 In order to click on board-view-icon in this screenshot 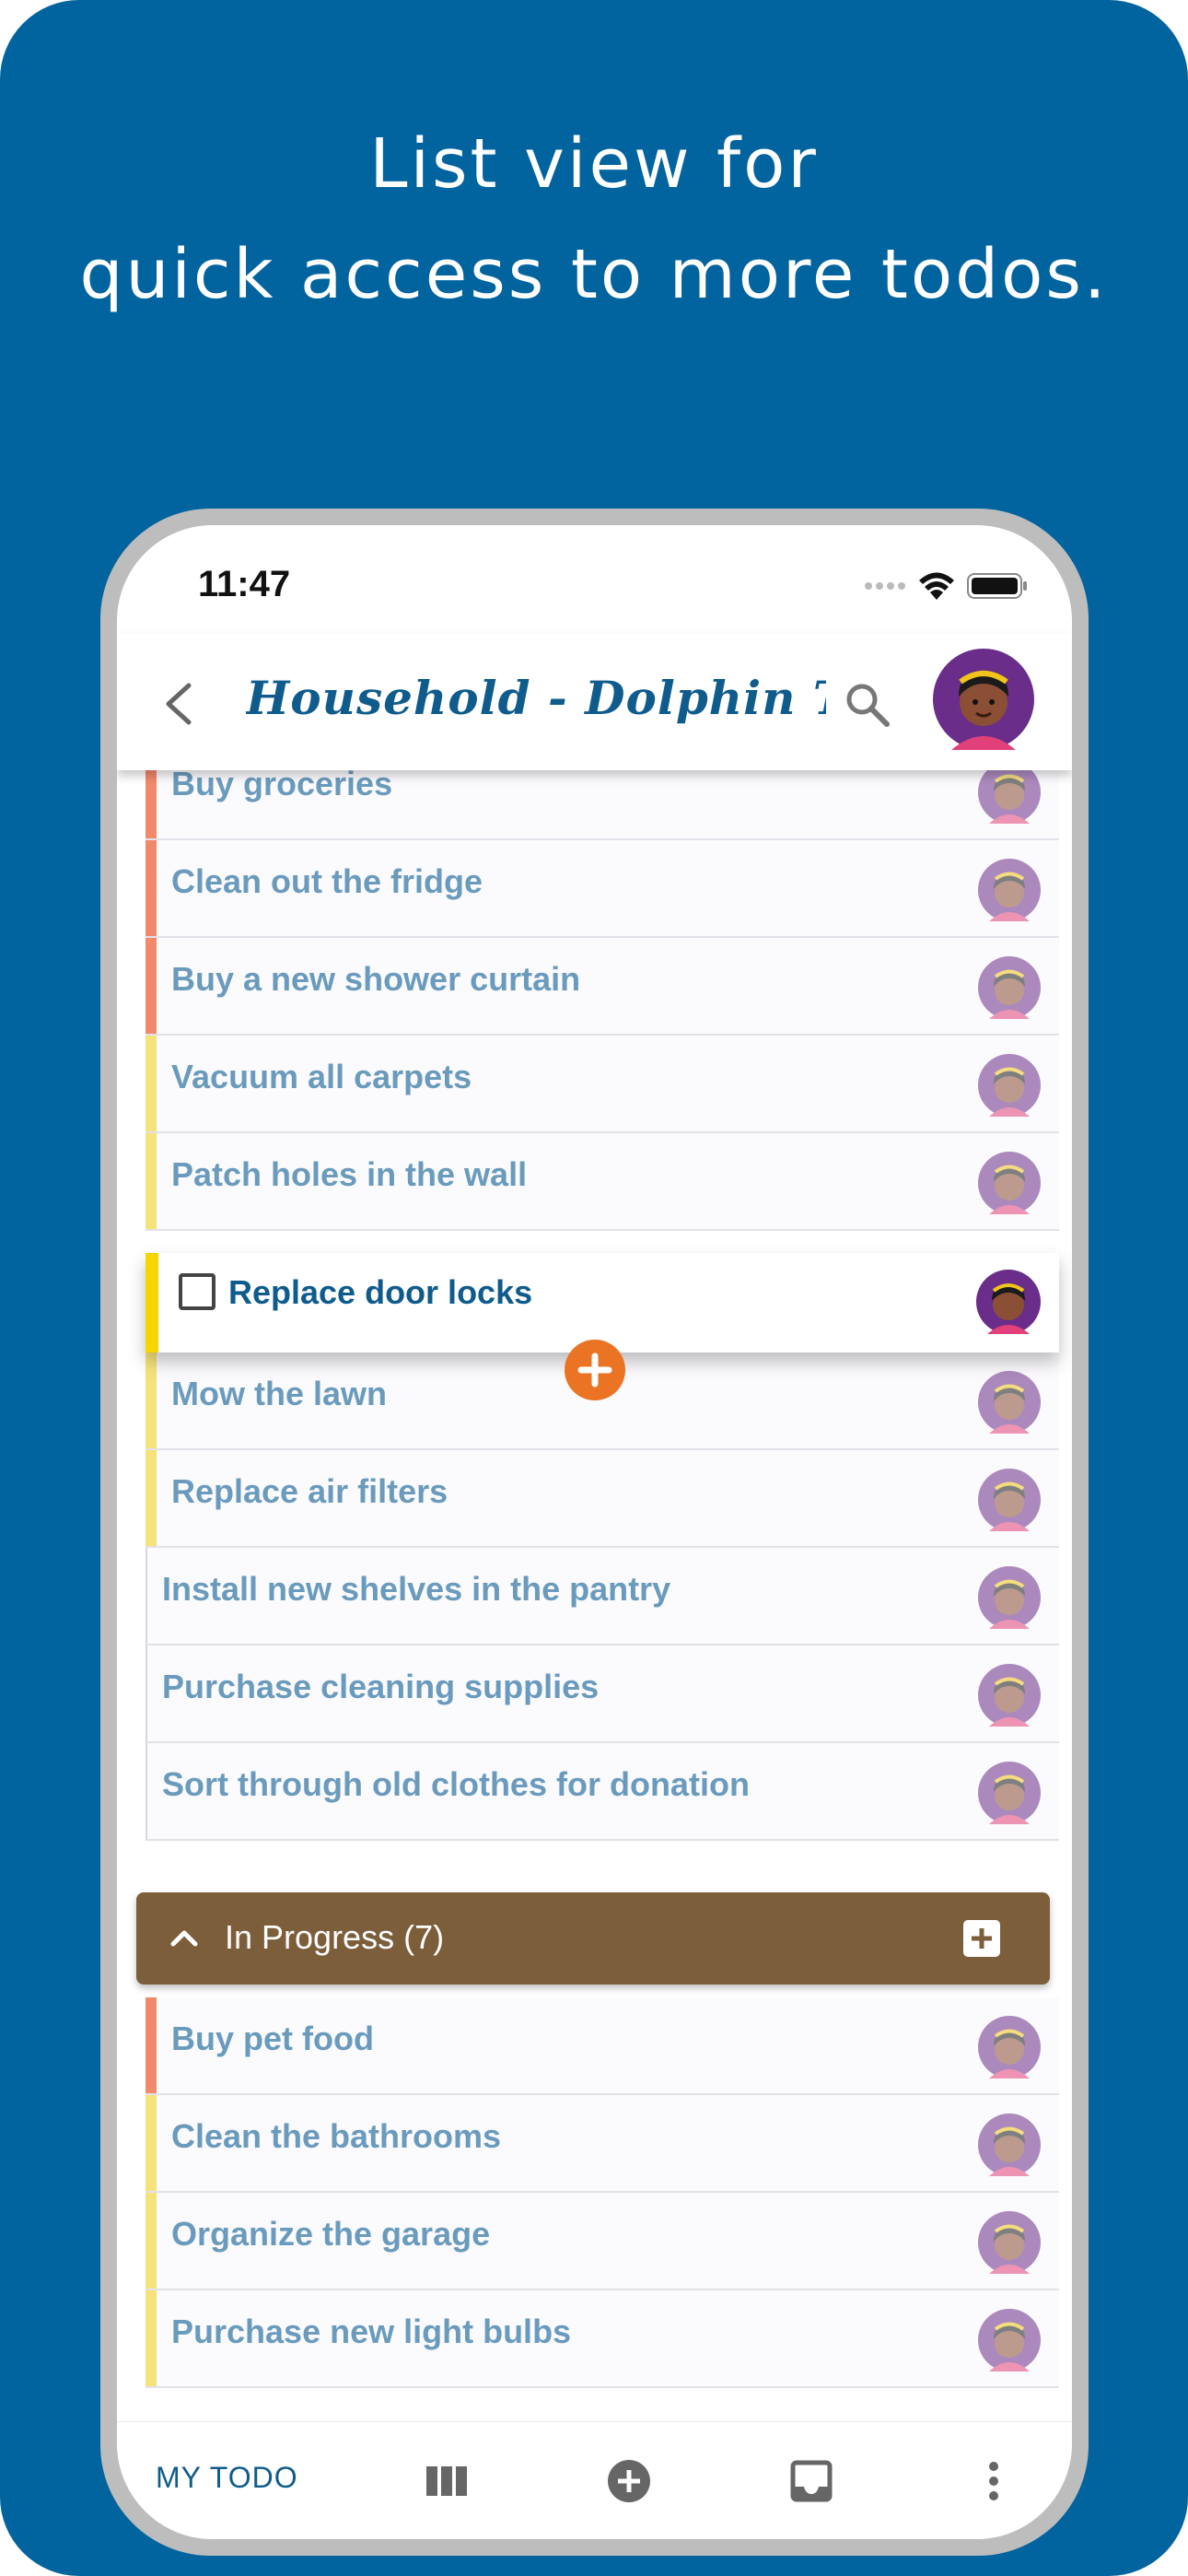, I will do `click(447, 2481)`.